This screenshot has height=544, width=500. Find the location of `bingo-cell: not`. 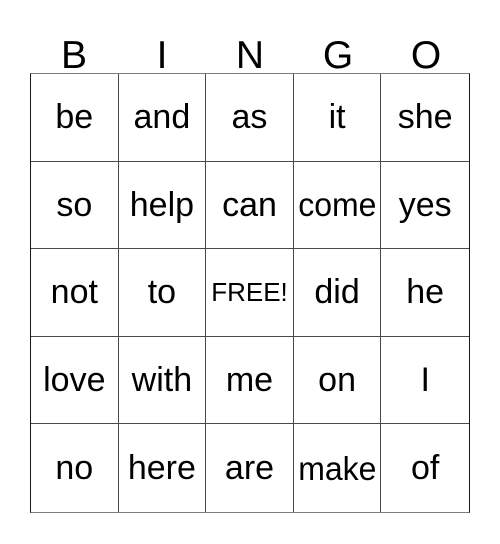

bingo-cell: not is located at coordinates (75, 293).